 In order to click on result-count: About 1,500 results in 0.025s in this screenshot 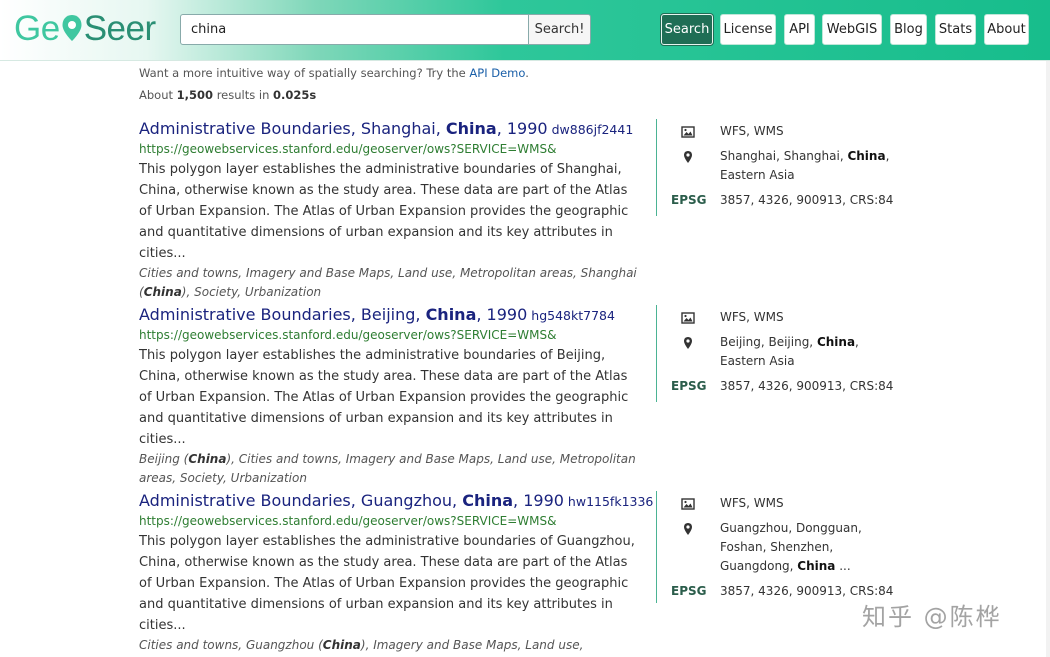, I will do `click(227, 95)`.